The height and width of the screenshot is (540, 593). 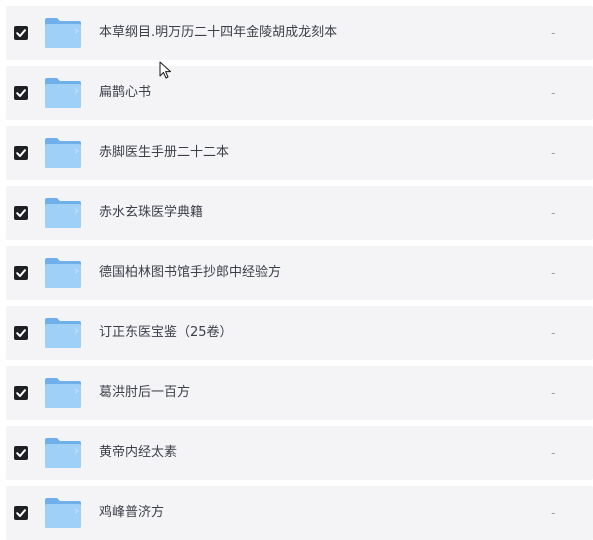 What do you see at coordinates (165, 70) in the screenshot?
I see `mouse-pointer-icon` at bounding box center [165, 70].